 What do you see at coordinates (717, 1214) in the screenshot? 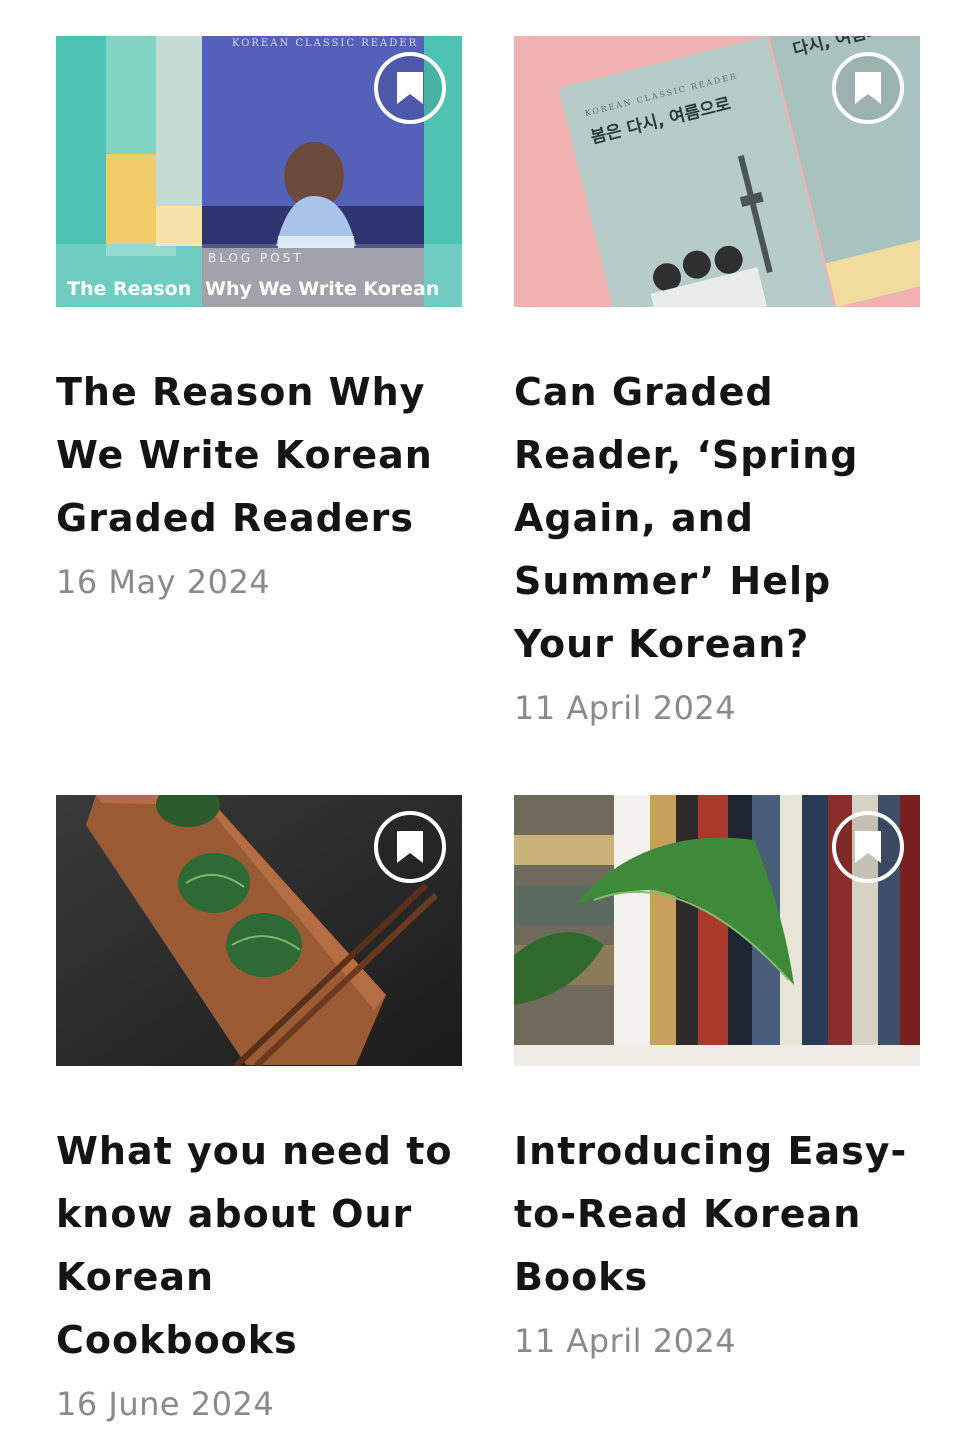
I see `post-title: Introducing Easy-to-Read Korean Books` at bounding box center [717, 1214].